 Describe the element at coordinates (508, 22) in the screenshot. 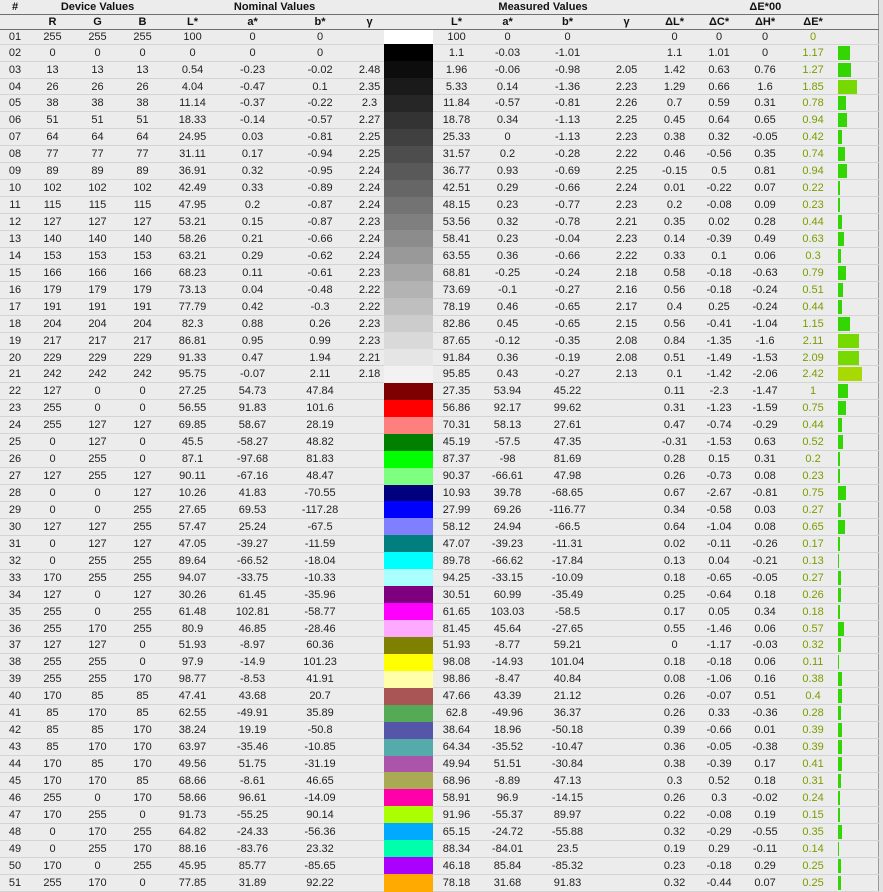

I see `col-measured-a: a*` at that location.